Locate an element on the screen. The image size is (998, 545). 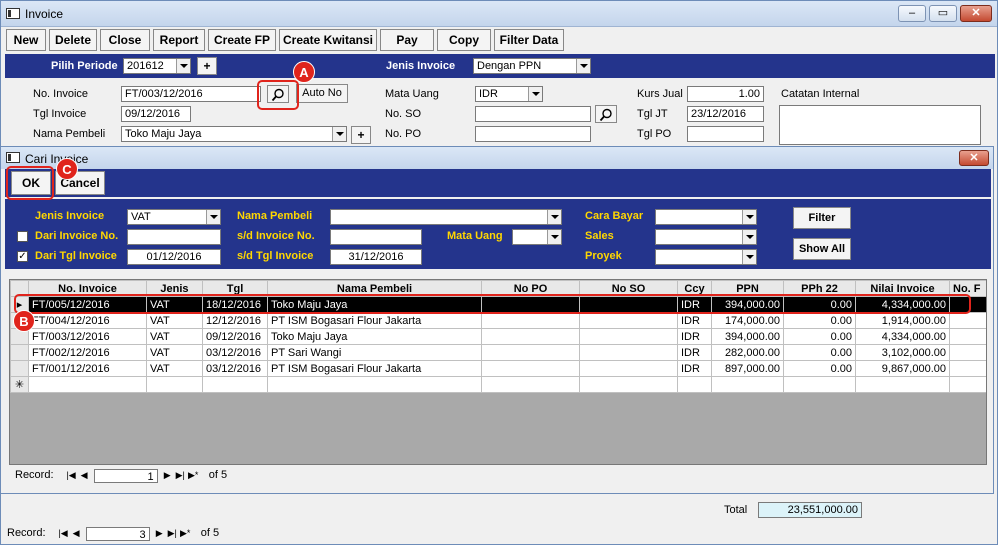
no-so-label: No. SO is located at coordinates (403, 114).